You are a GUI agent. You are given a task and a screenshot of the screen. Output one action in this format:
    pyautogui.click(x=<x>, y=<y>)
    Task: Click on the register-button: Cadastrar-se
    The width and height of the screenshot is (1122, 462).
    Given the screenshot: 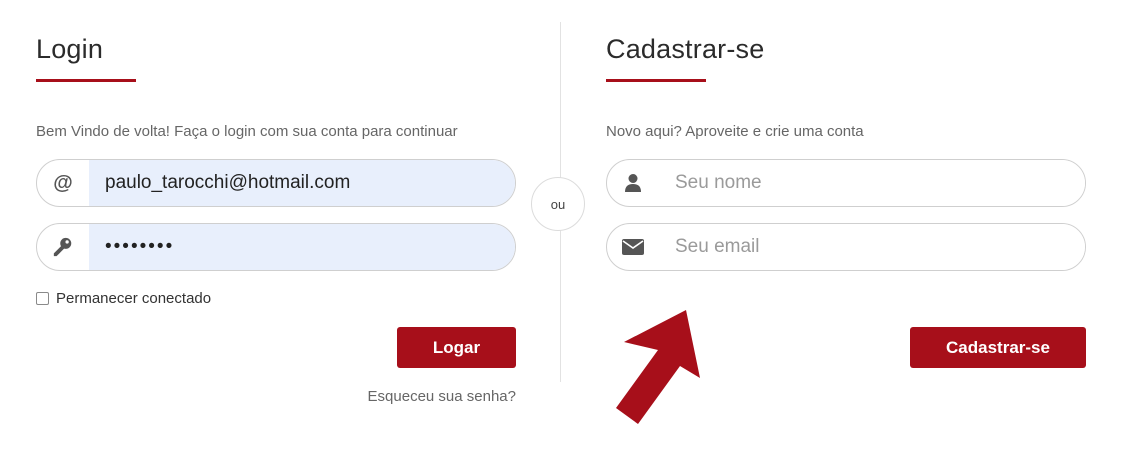 What is the action you would take?
    pyautogui.click(x=998, y=347)
    